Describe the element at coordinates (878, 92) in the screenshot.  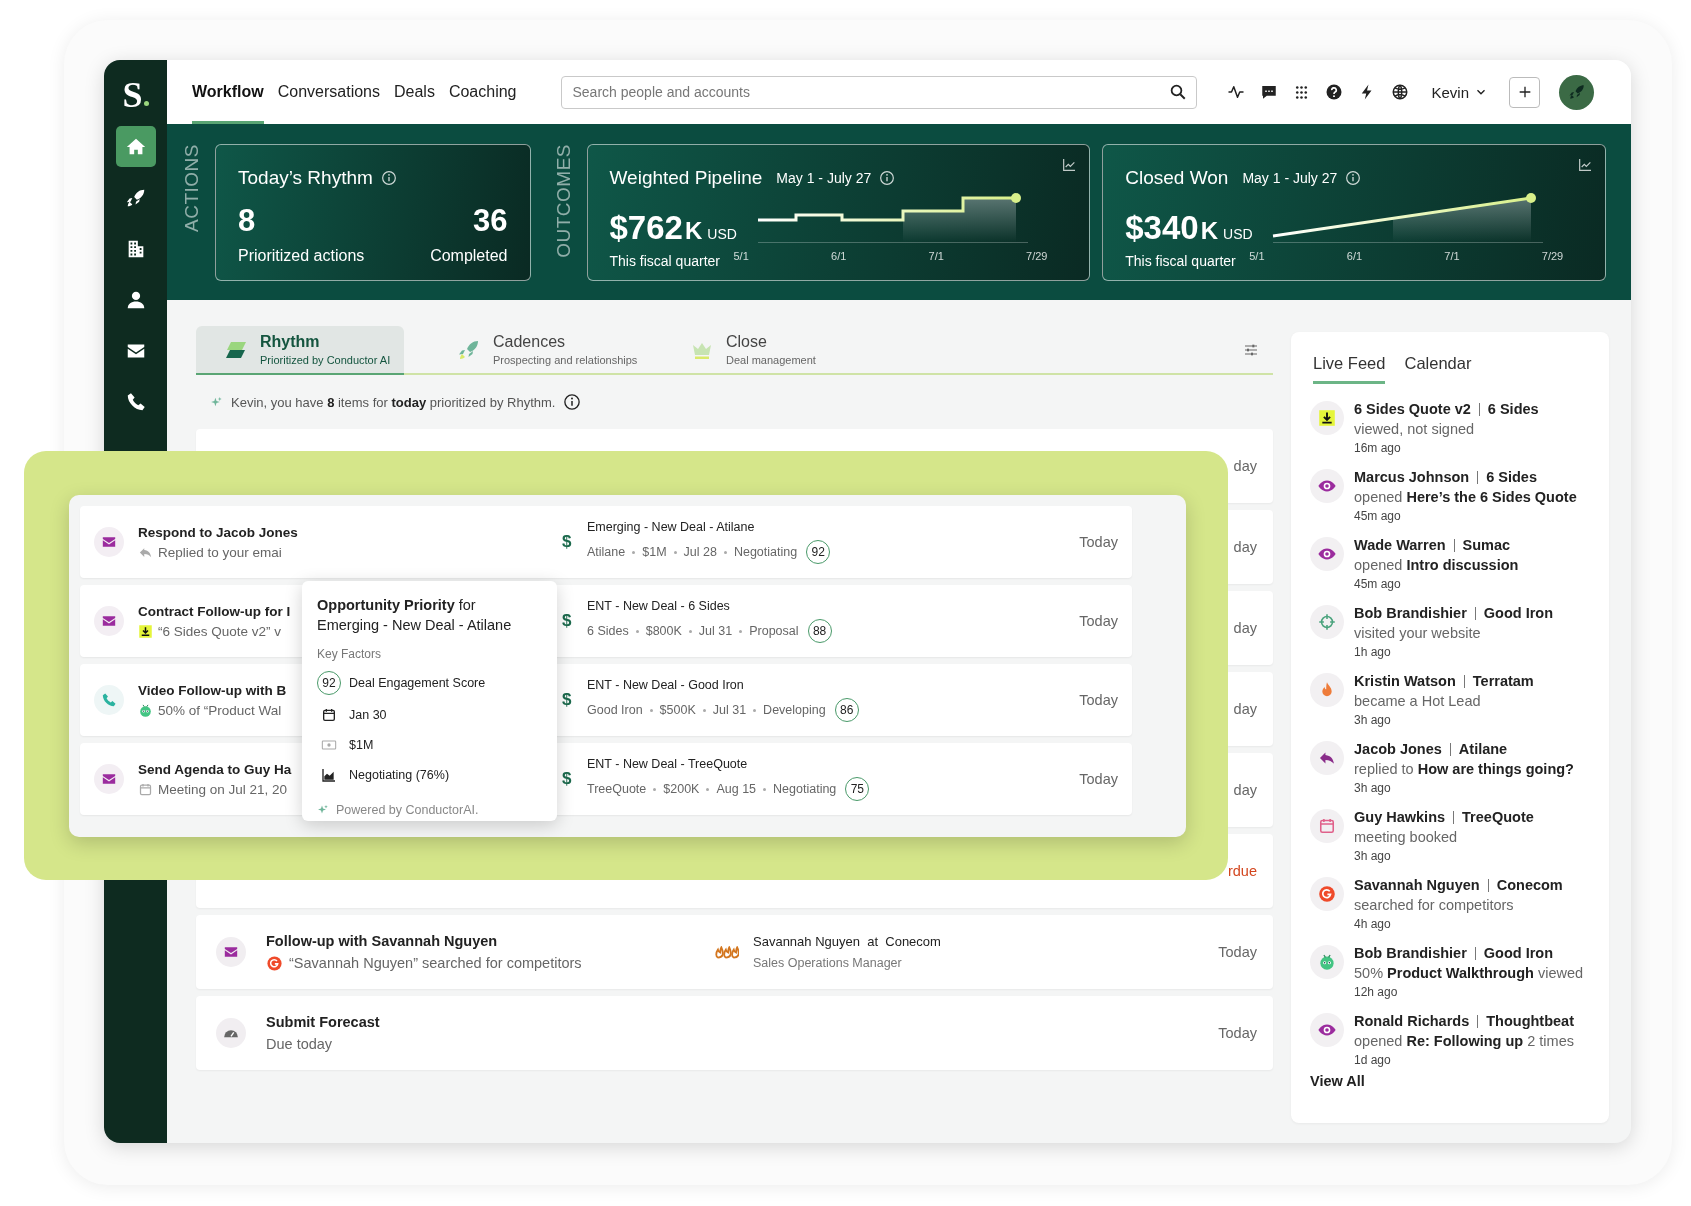
I see `search-field: Search people and accounts` at that location.